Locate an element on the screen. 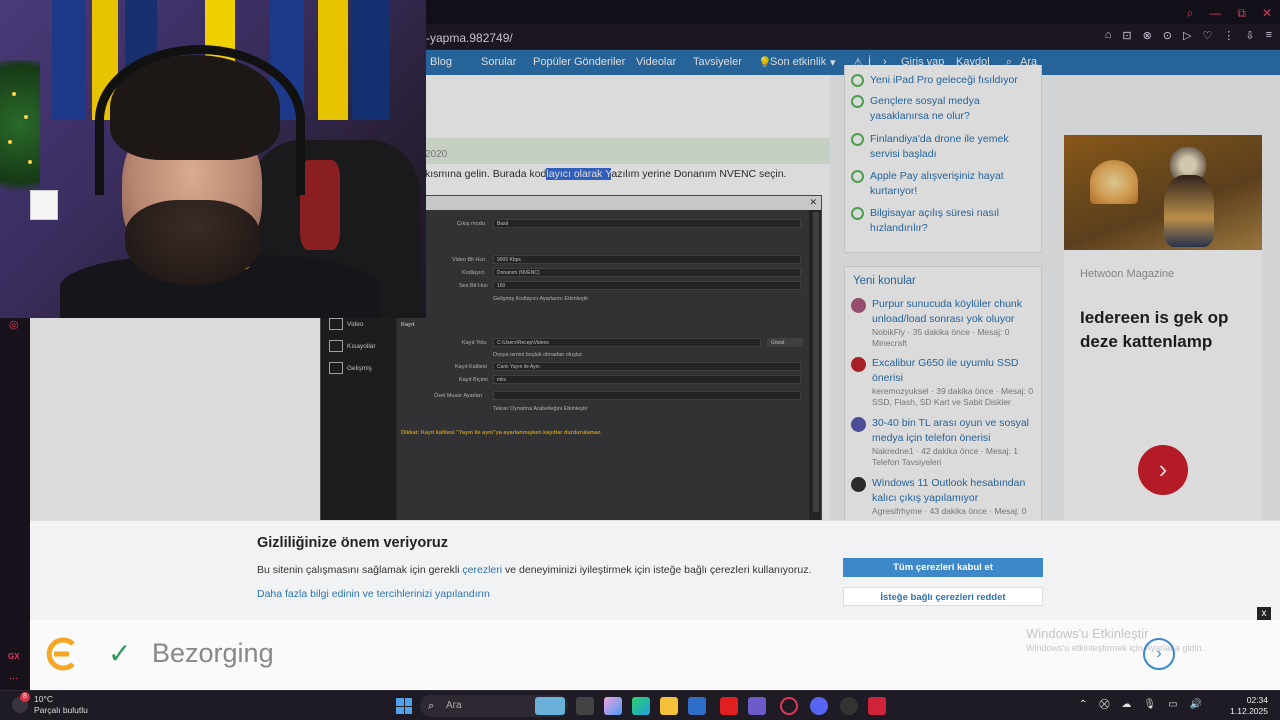 This screenshot has width=1280, height=720. browser-toolbar: ⌂ ⊡ ⊗ ⊙ ▷ ♡ ⋮ ⇩ ≡ is located at coordinates (1188, 35).